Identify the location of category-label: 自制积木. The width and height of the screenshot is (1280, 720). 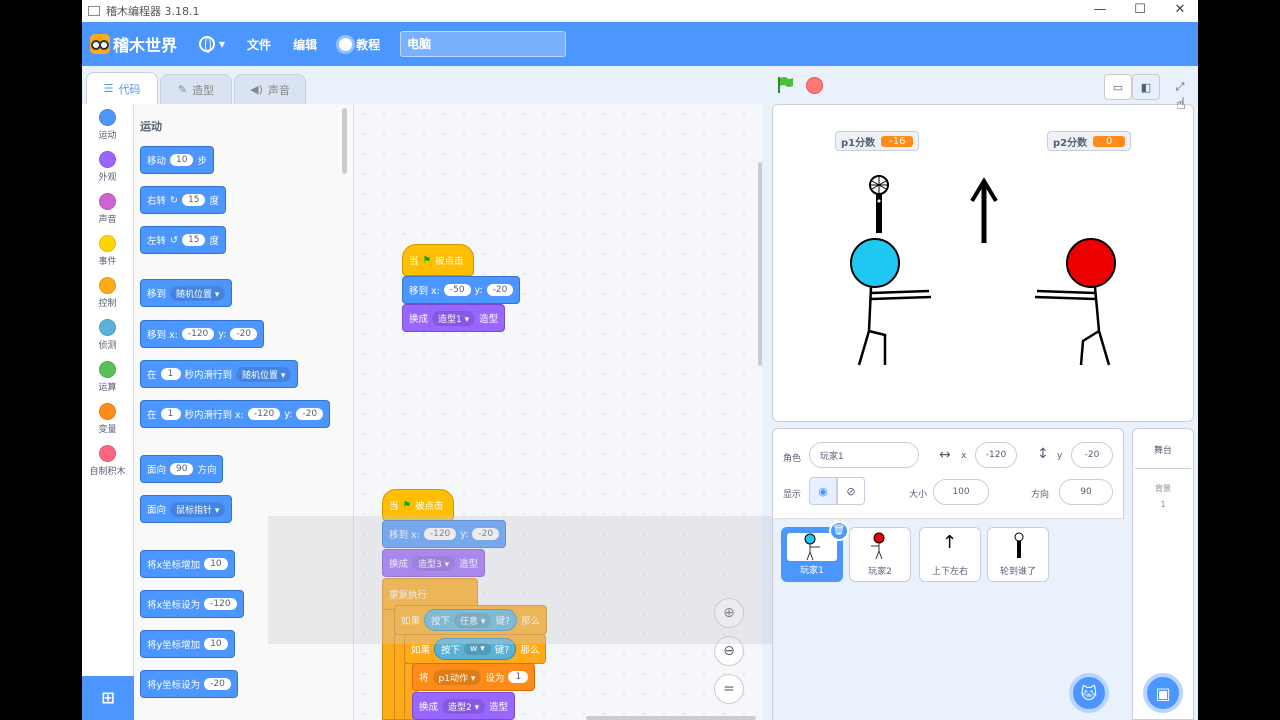
(107, 472).